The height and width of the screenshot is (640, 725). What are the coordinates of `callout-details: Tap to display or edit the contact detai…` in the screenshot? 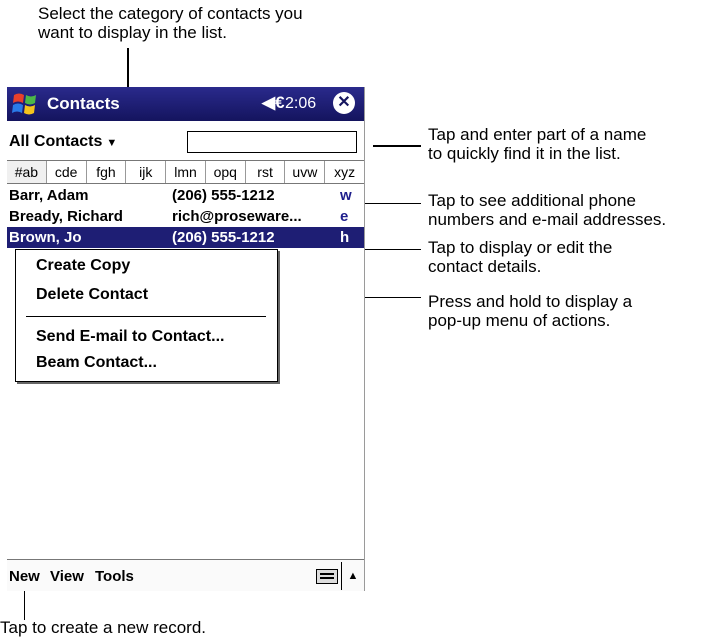 It's located at (520, 257).